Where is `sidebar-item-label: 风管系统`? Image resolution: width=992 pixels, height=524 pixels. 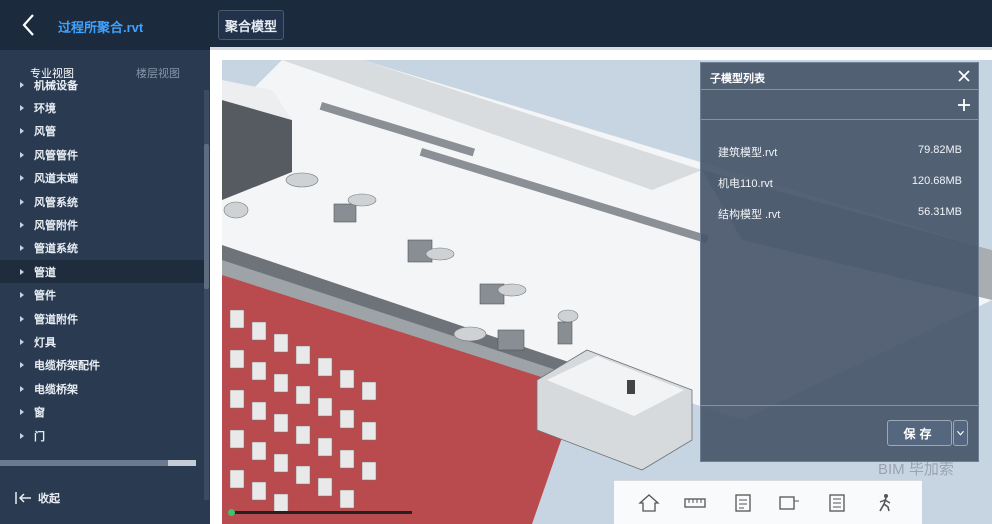
sidebar-item-label: 风管系统 is located at coordinates (56, 202).